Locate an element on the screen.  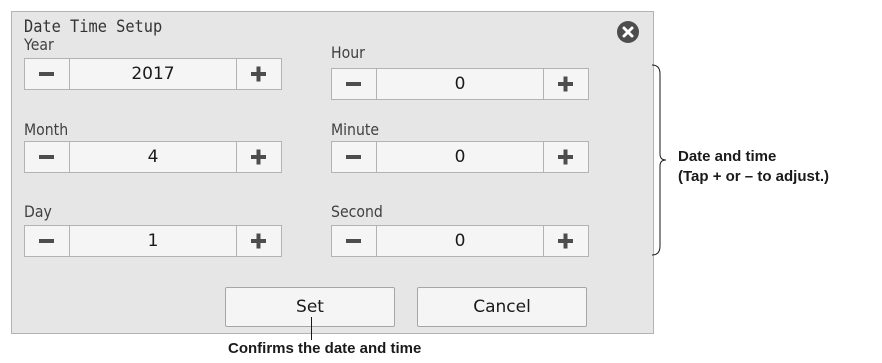
annotation-date-and-time: Date and time is located at coordinates (727, 156).